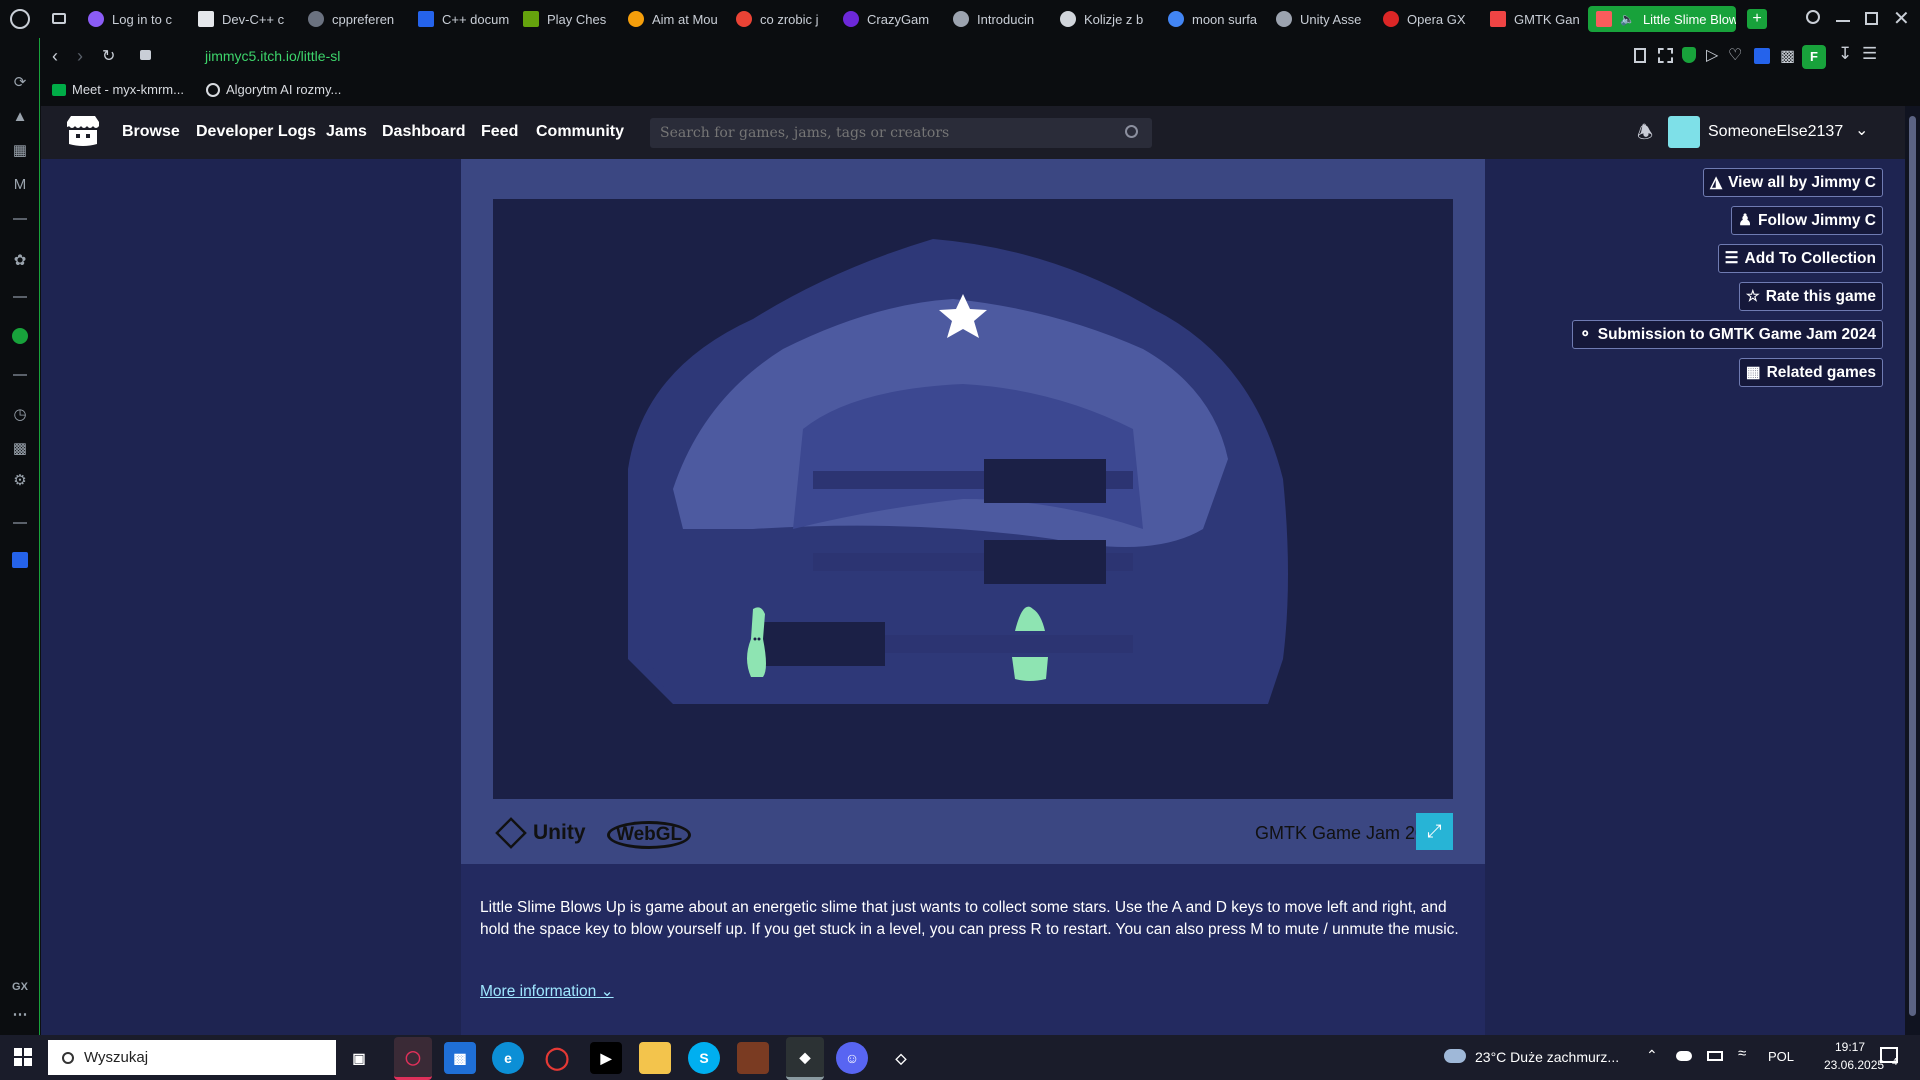 The height and width of the screenshot is (1080, 1920). Describe the element at coordinates (240, 19) in the screenshot. I see `tab-item: Dev-C++ c` at that location.